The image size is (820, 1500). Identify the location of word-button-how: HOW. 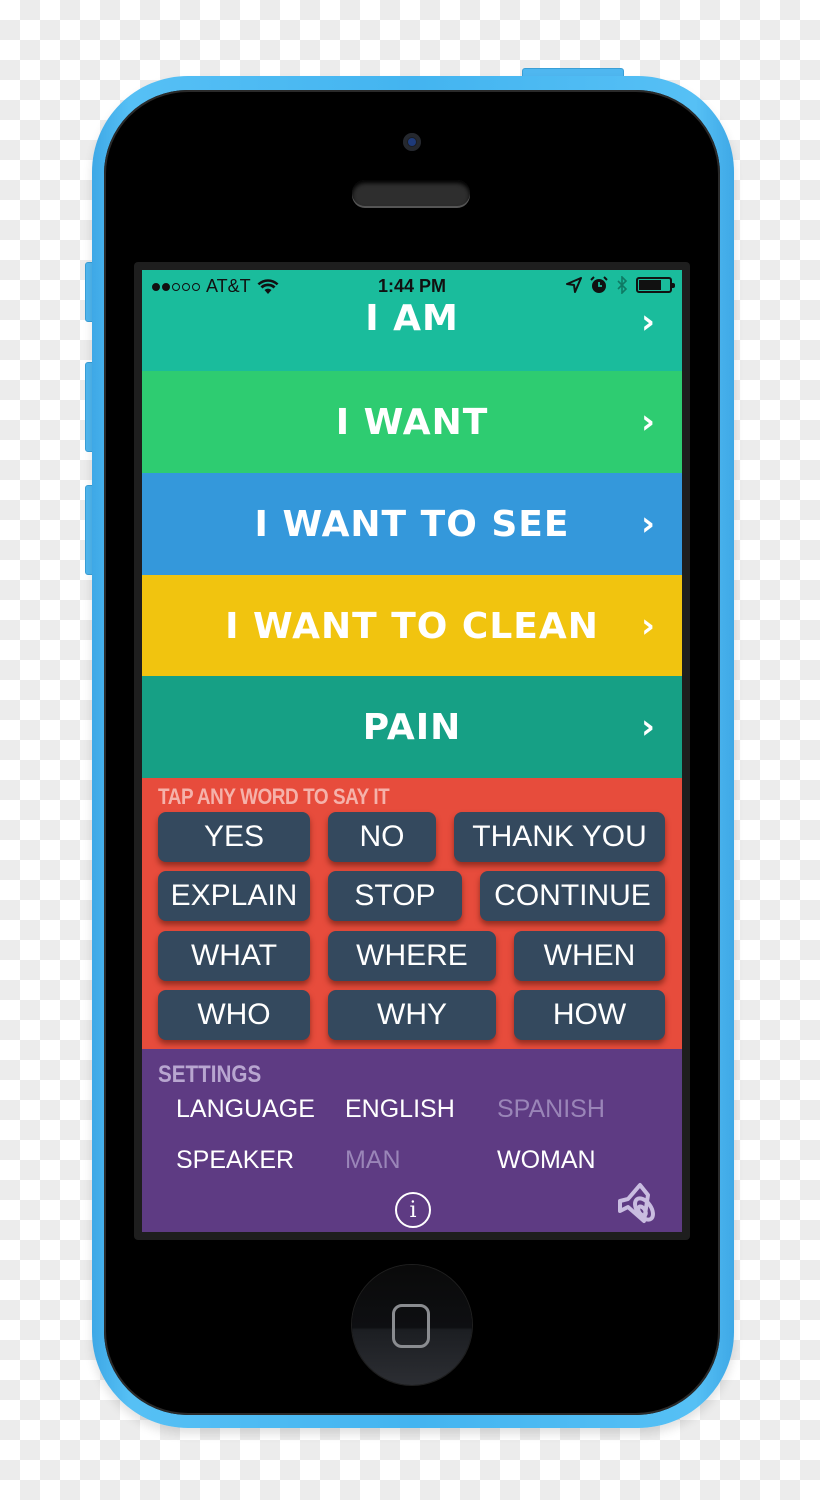
(589, 1015).